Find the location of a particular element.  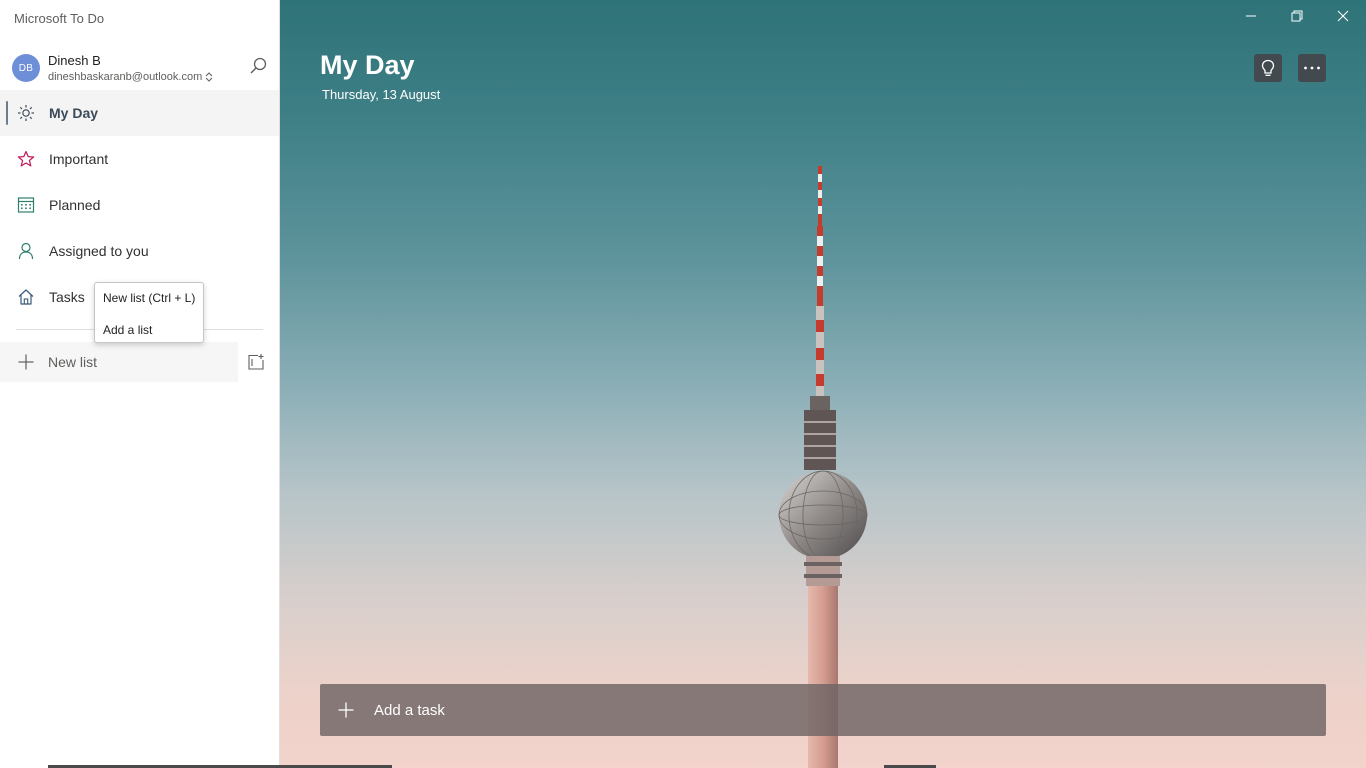

menu-item-new-list: New list (Ctrl + L) is located at coordinates (149, 298).